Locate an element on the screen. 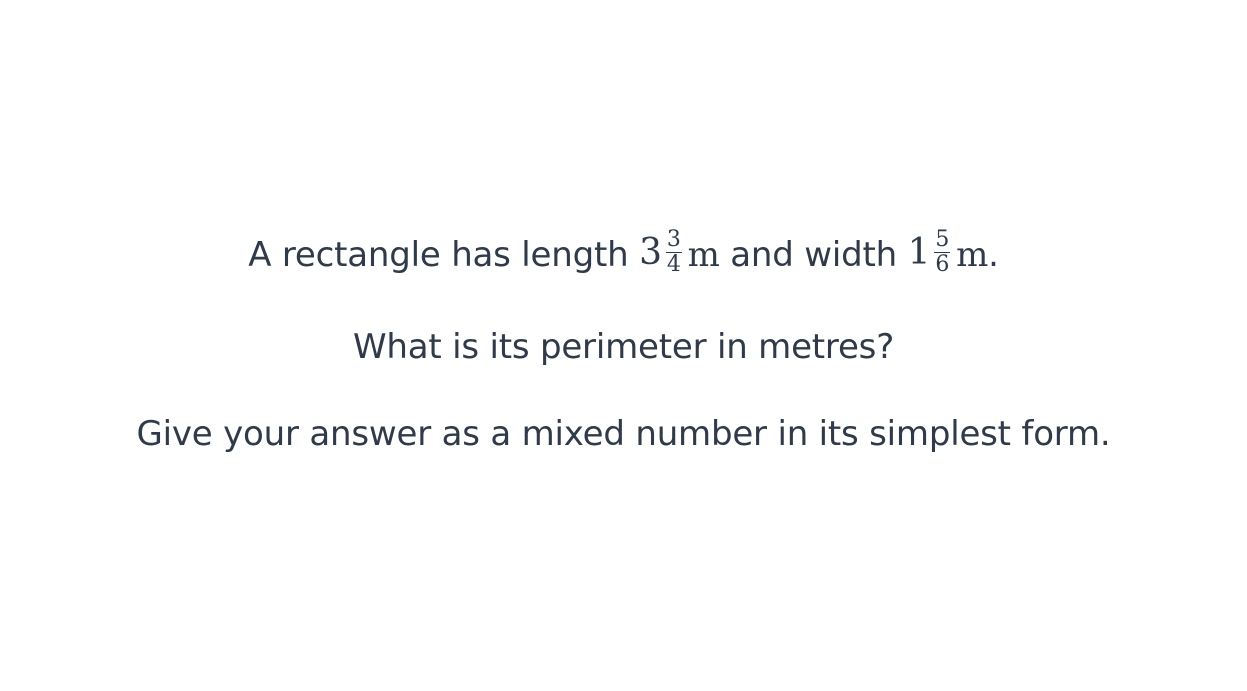 Image resolution: width=1247 pixels, height=691 pixels. dimensions-prefix-text: A rectangle has length is located at coordinates (438, 255).